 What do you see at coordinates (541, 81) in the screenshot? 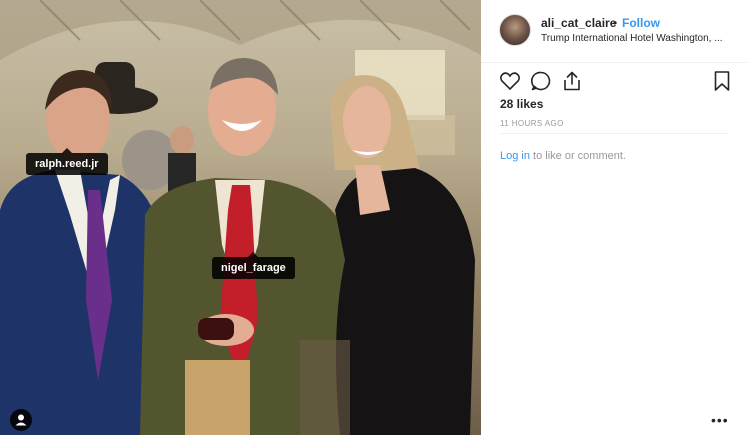
I see `comment-icon` at bounding box center [541, 81].